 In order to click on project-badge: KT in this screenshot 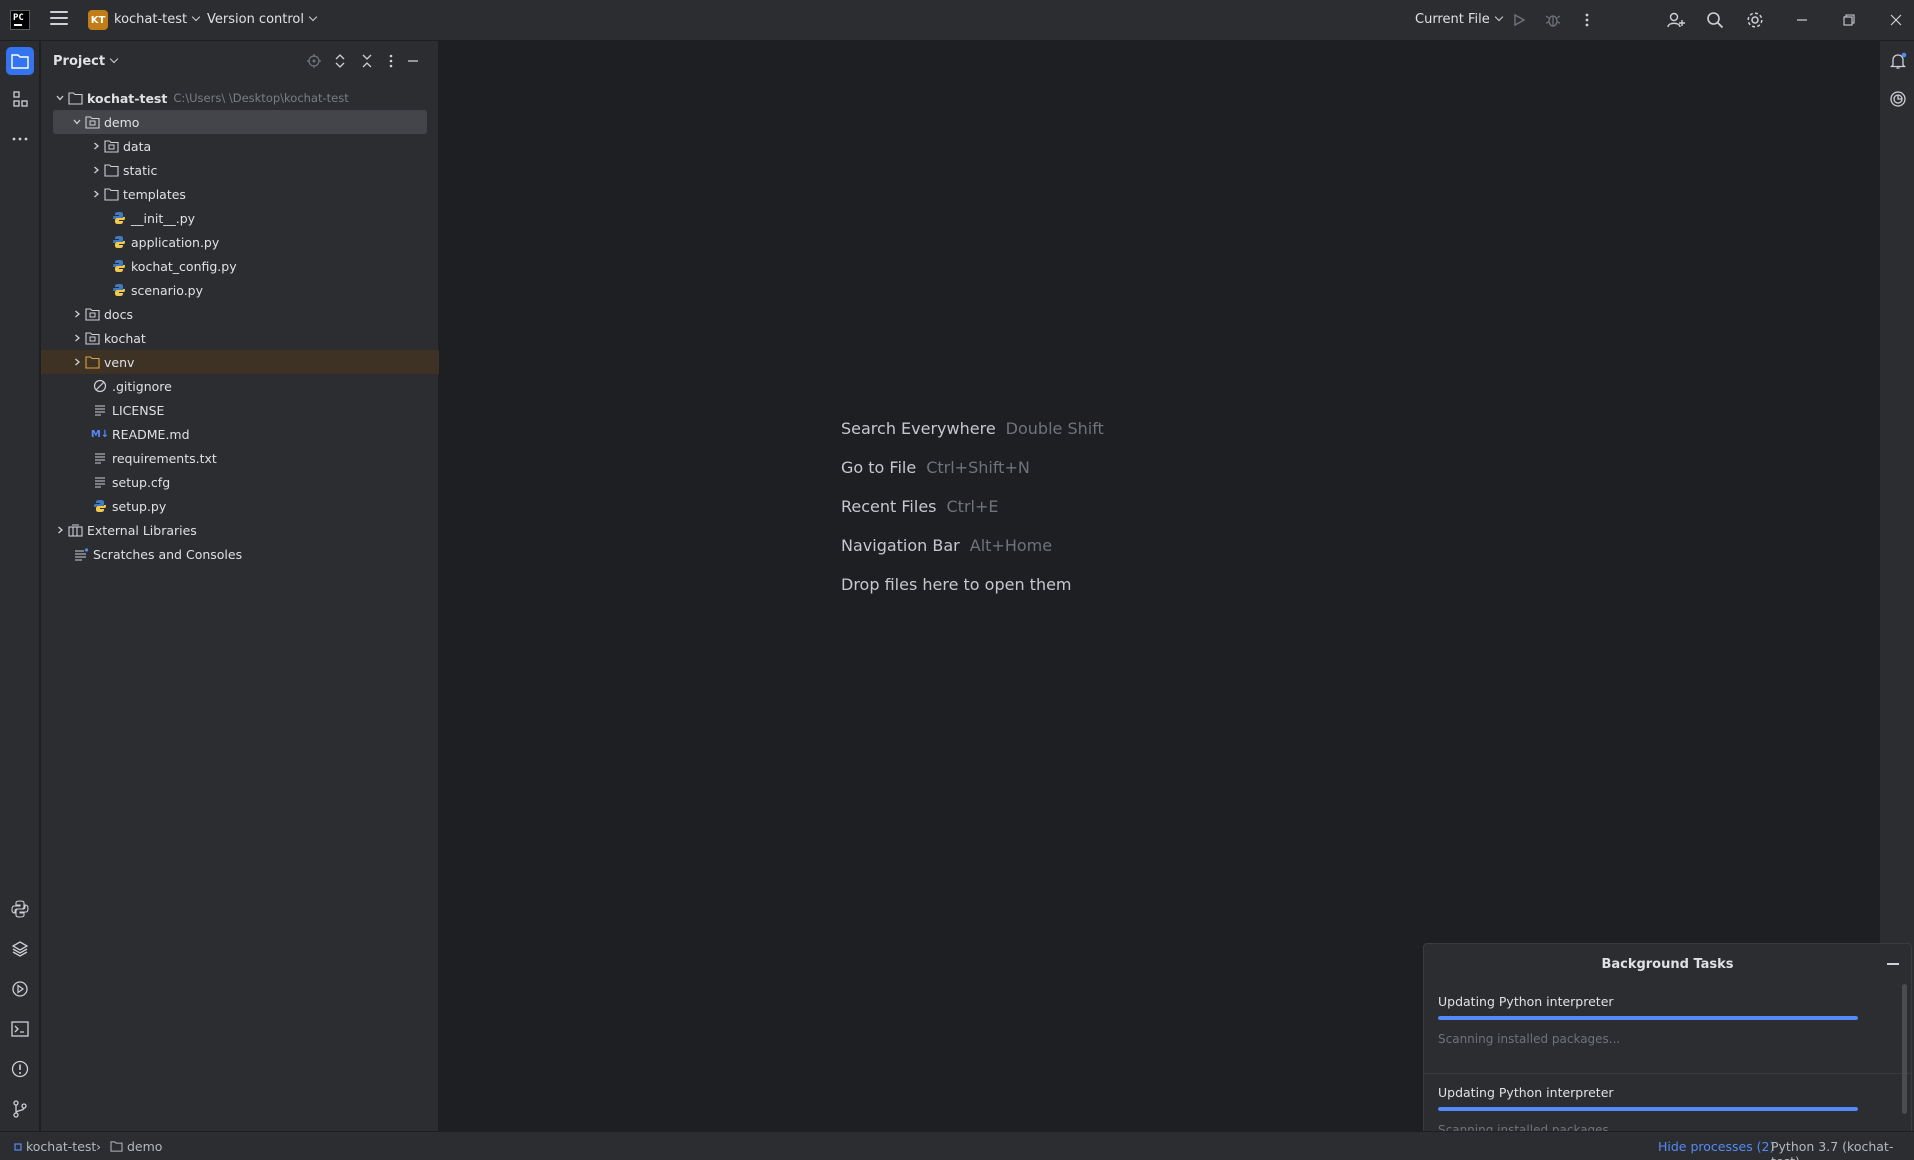, I will do `click(98, 20)`.